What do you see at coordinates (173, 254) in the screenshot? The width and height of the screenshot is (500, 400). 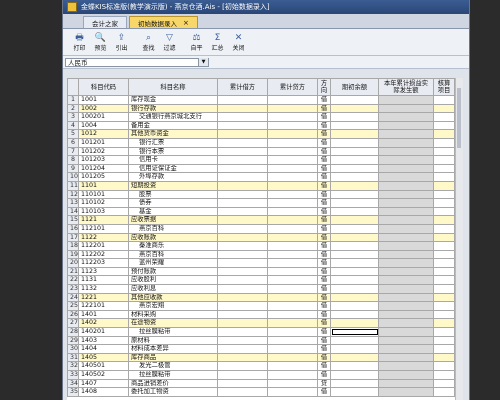 I see `account-name-cell: 燕京百科` at bounding box center [173, 254].